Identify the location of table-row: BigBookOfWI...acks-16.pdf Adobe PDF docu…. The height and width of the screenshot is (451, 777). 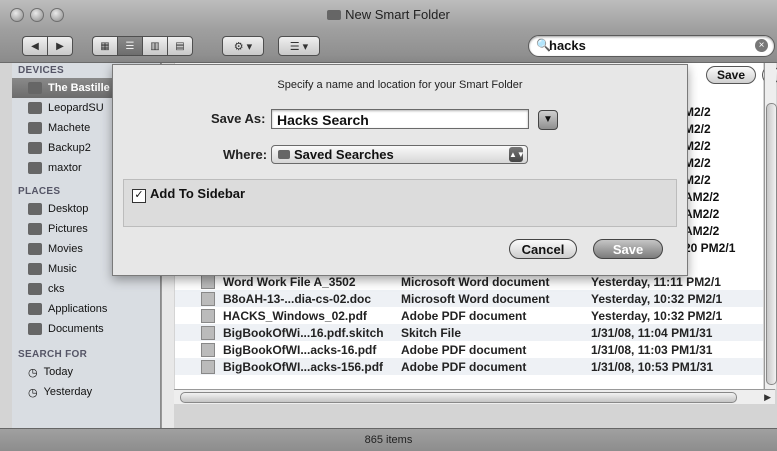
(469, 349).